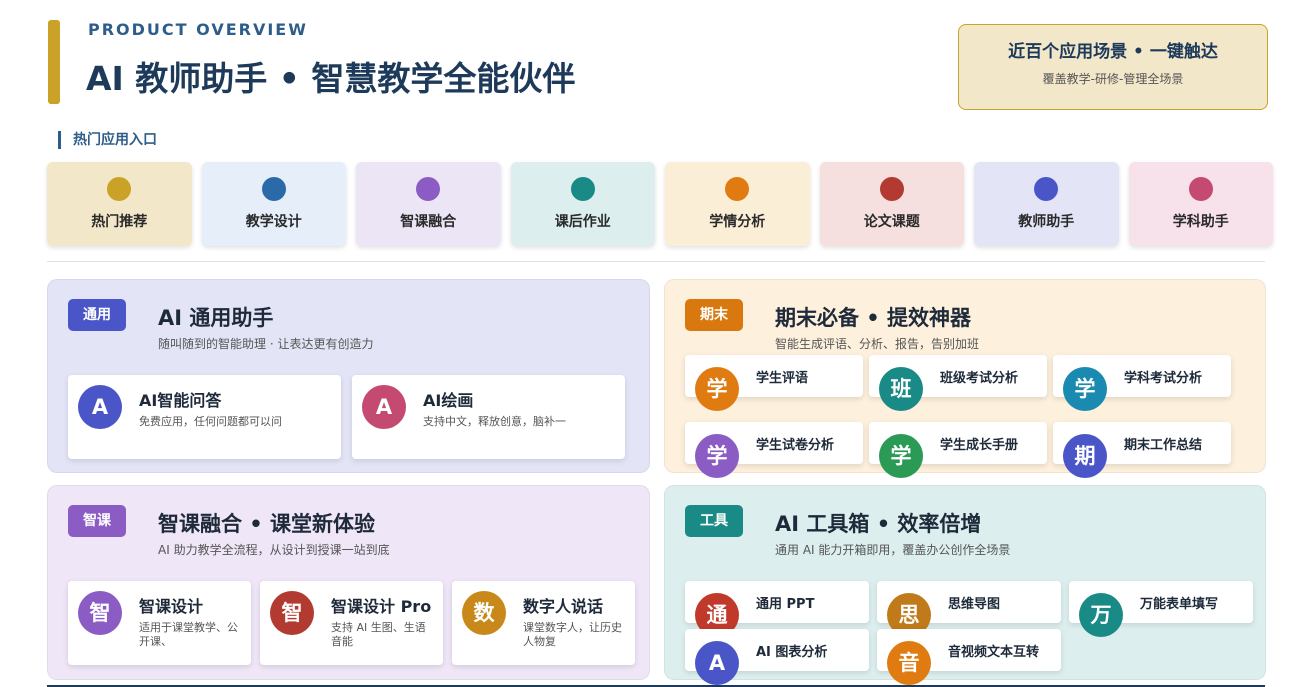 The width and height of the screenshot is (1308, 687). I want to click on app-card-title: AI智能问答, so click(180, 400).